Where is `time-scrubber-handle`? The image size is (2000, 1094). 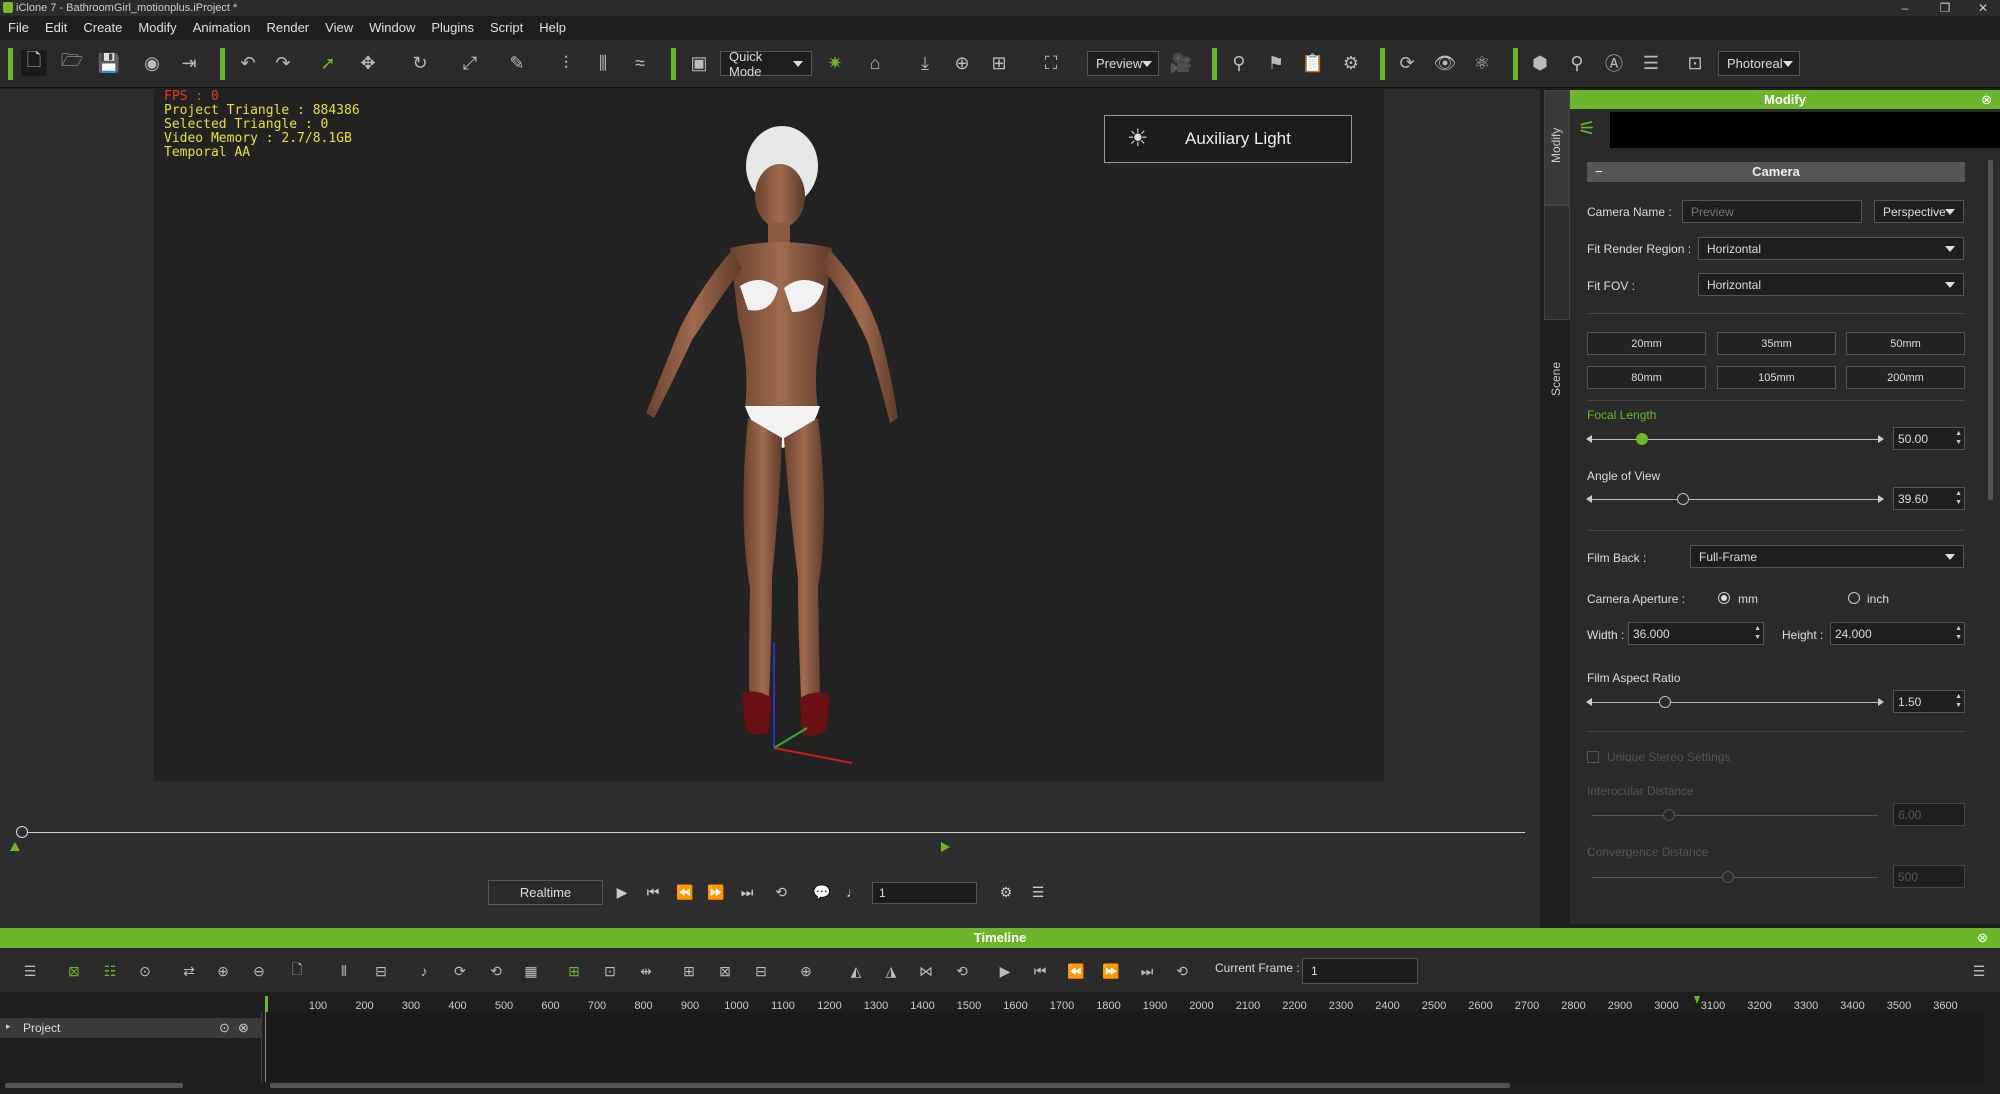
time-scrubber-handle is located at coordinates (22, 832).